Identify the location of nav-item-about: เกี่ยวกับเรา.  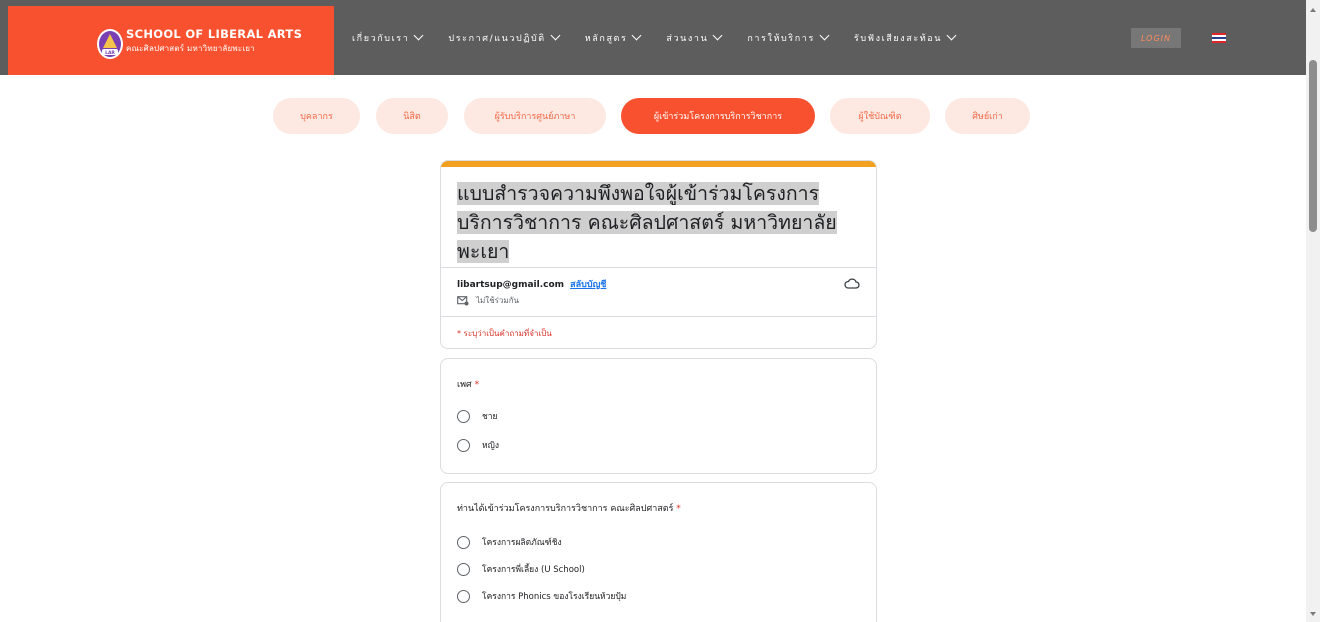
(388, 37).